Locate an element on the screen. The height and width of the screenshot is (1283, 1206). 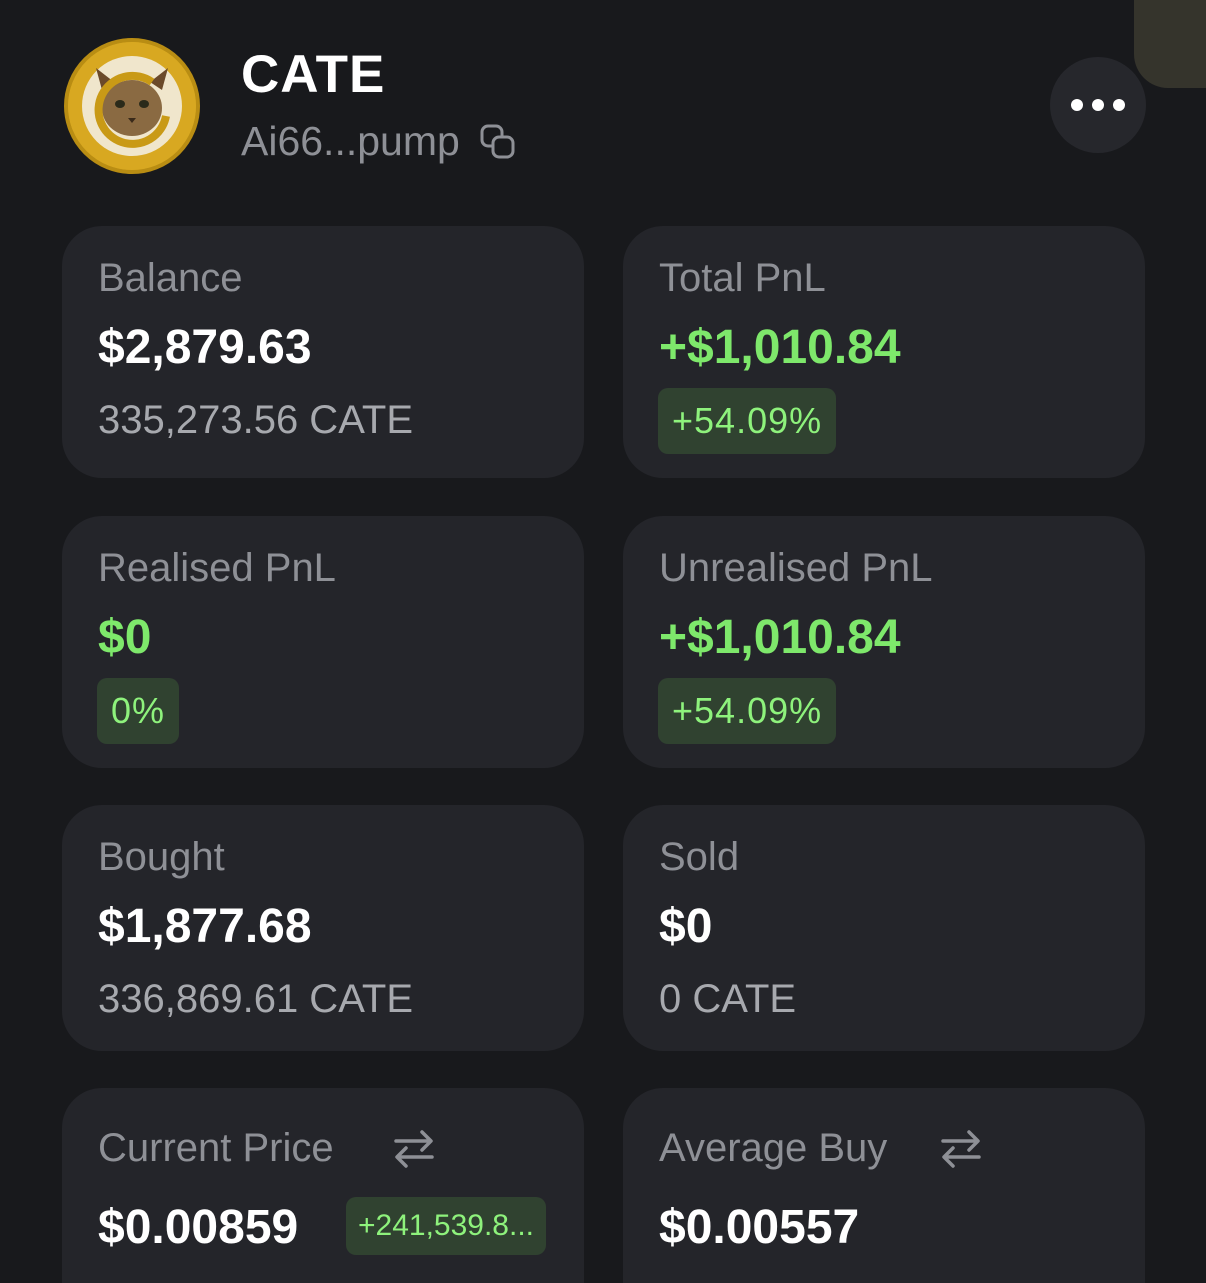
token-avatar is located at coordinates (132, 106).